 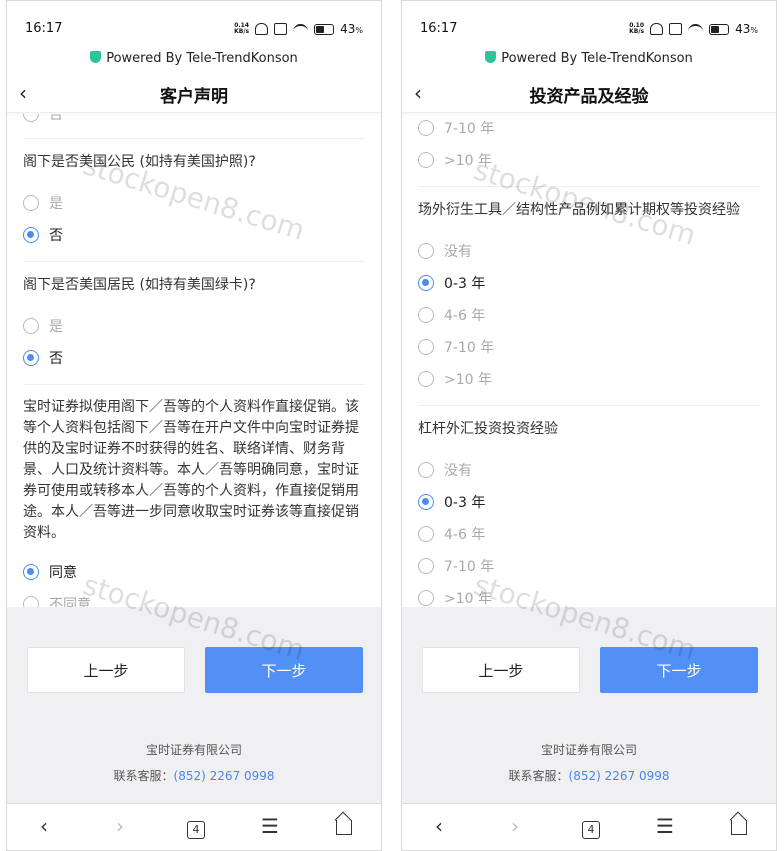 What do you see at coordinates (194, 122) in the screenshot?
I see `radio-option: 否` at bounding box center [194, 122].